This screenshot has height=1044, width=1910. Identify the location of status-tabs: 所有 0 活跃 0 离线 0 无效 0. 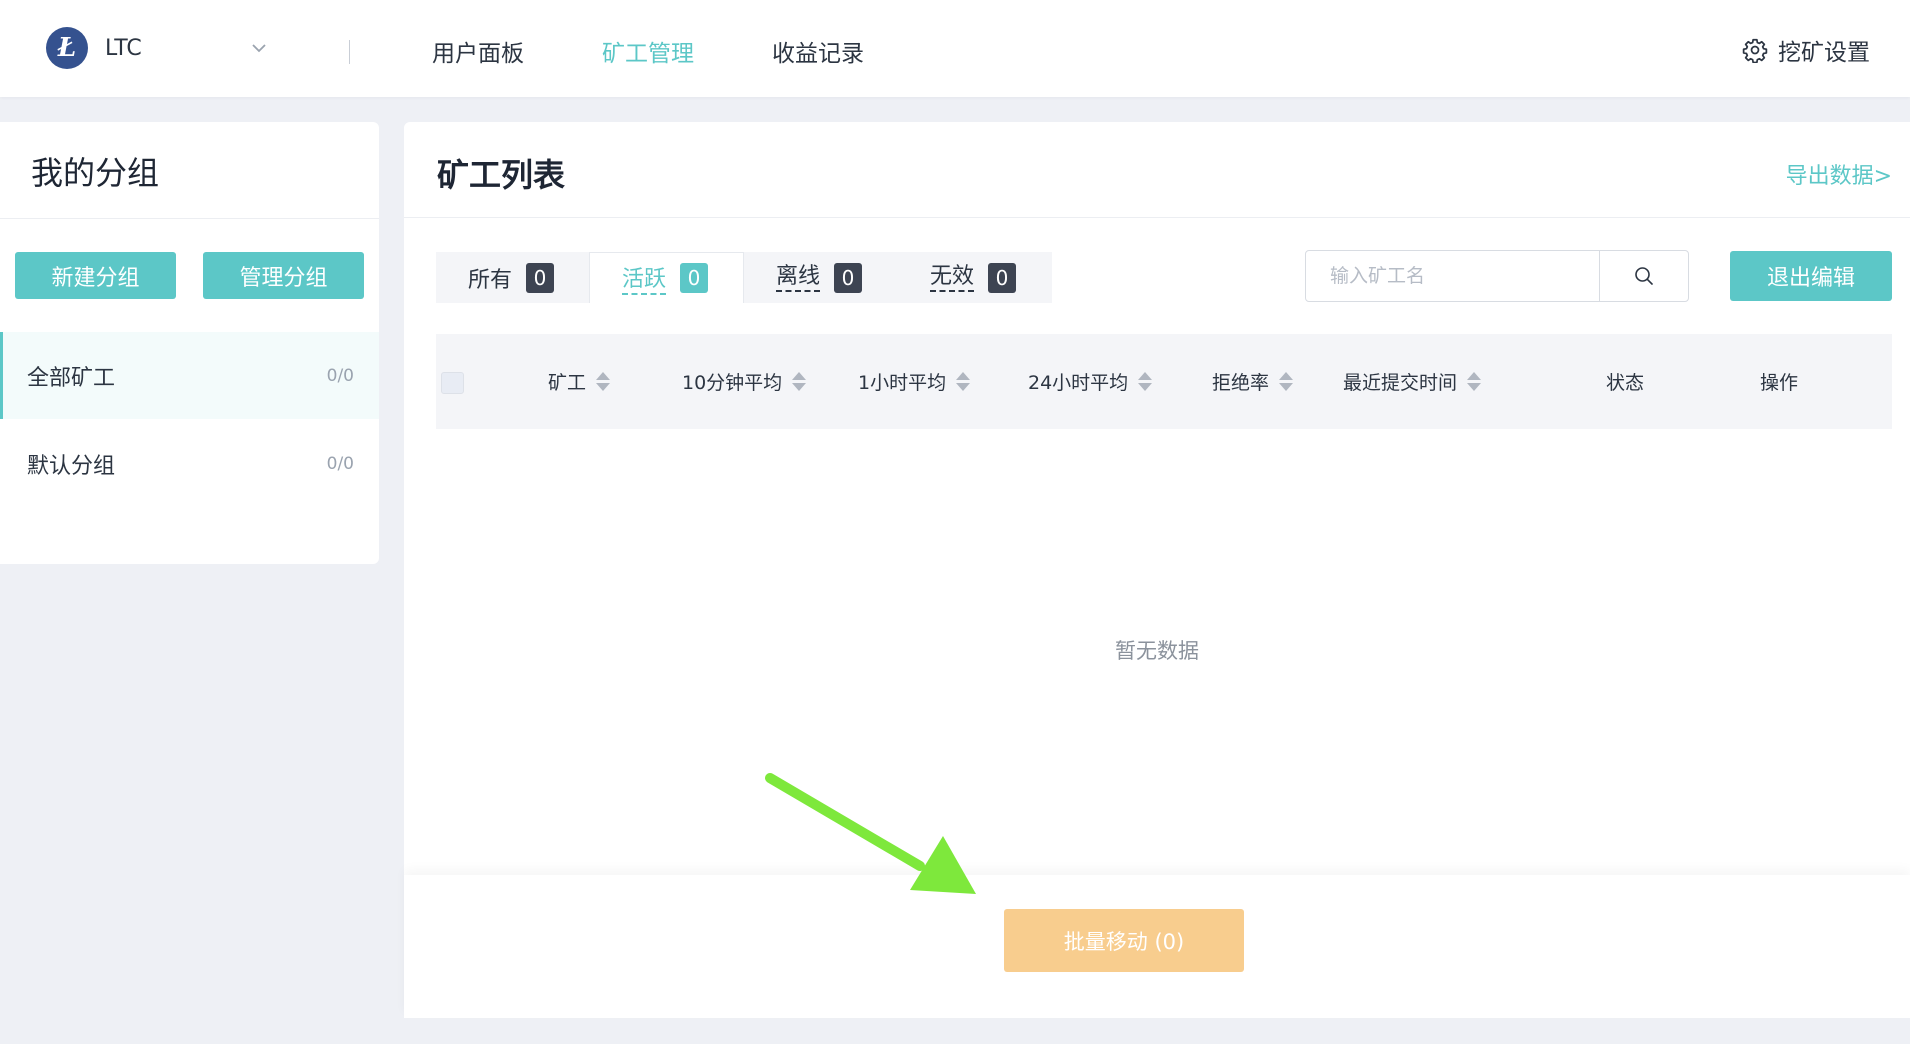
(744, 277).